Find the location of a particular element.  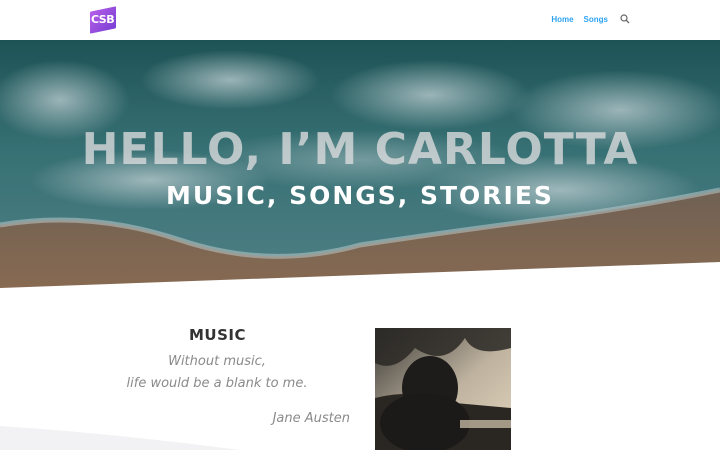

nav-link-songs: Songs is located at coordinates (596, 19).